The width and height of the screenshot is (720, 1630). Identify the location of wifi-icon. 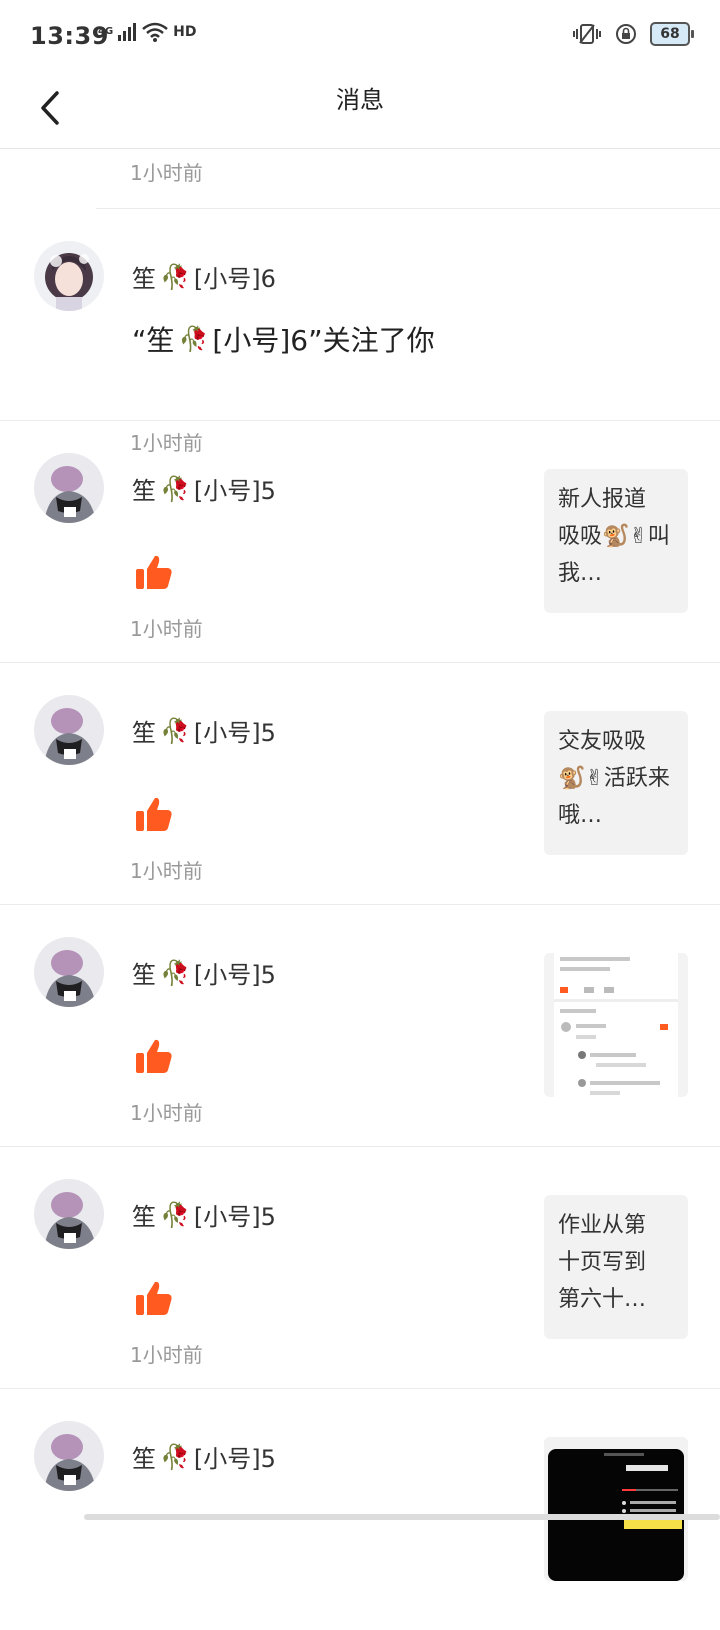
(155, 32).